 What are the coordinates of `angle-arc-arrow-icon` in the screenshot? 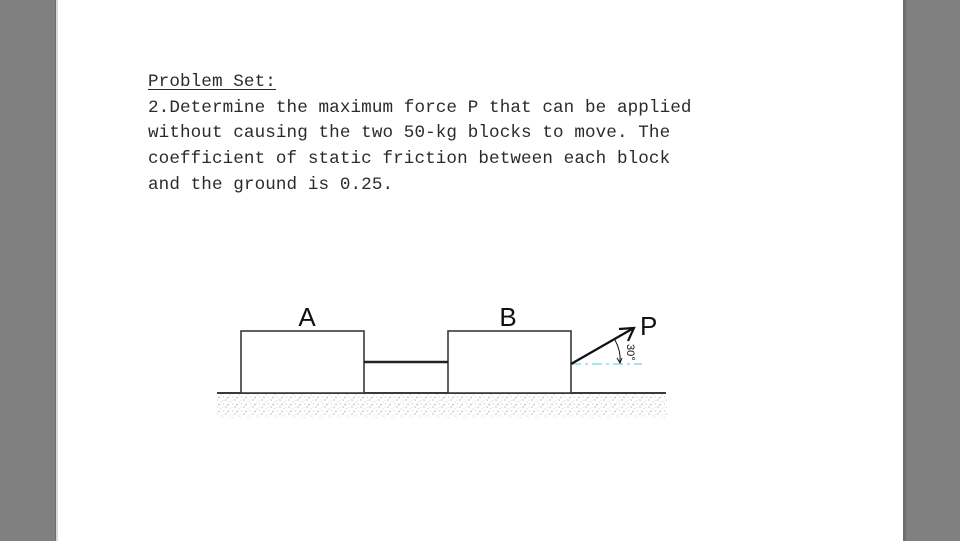 It's located at (619, 361).